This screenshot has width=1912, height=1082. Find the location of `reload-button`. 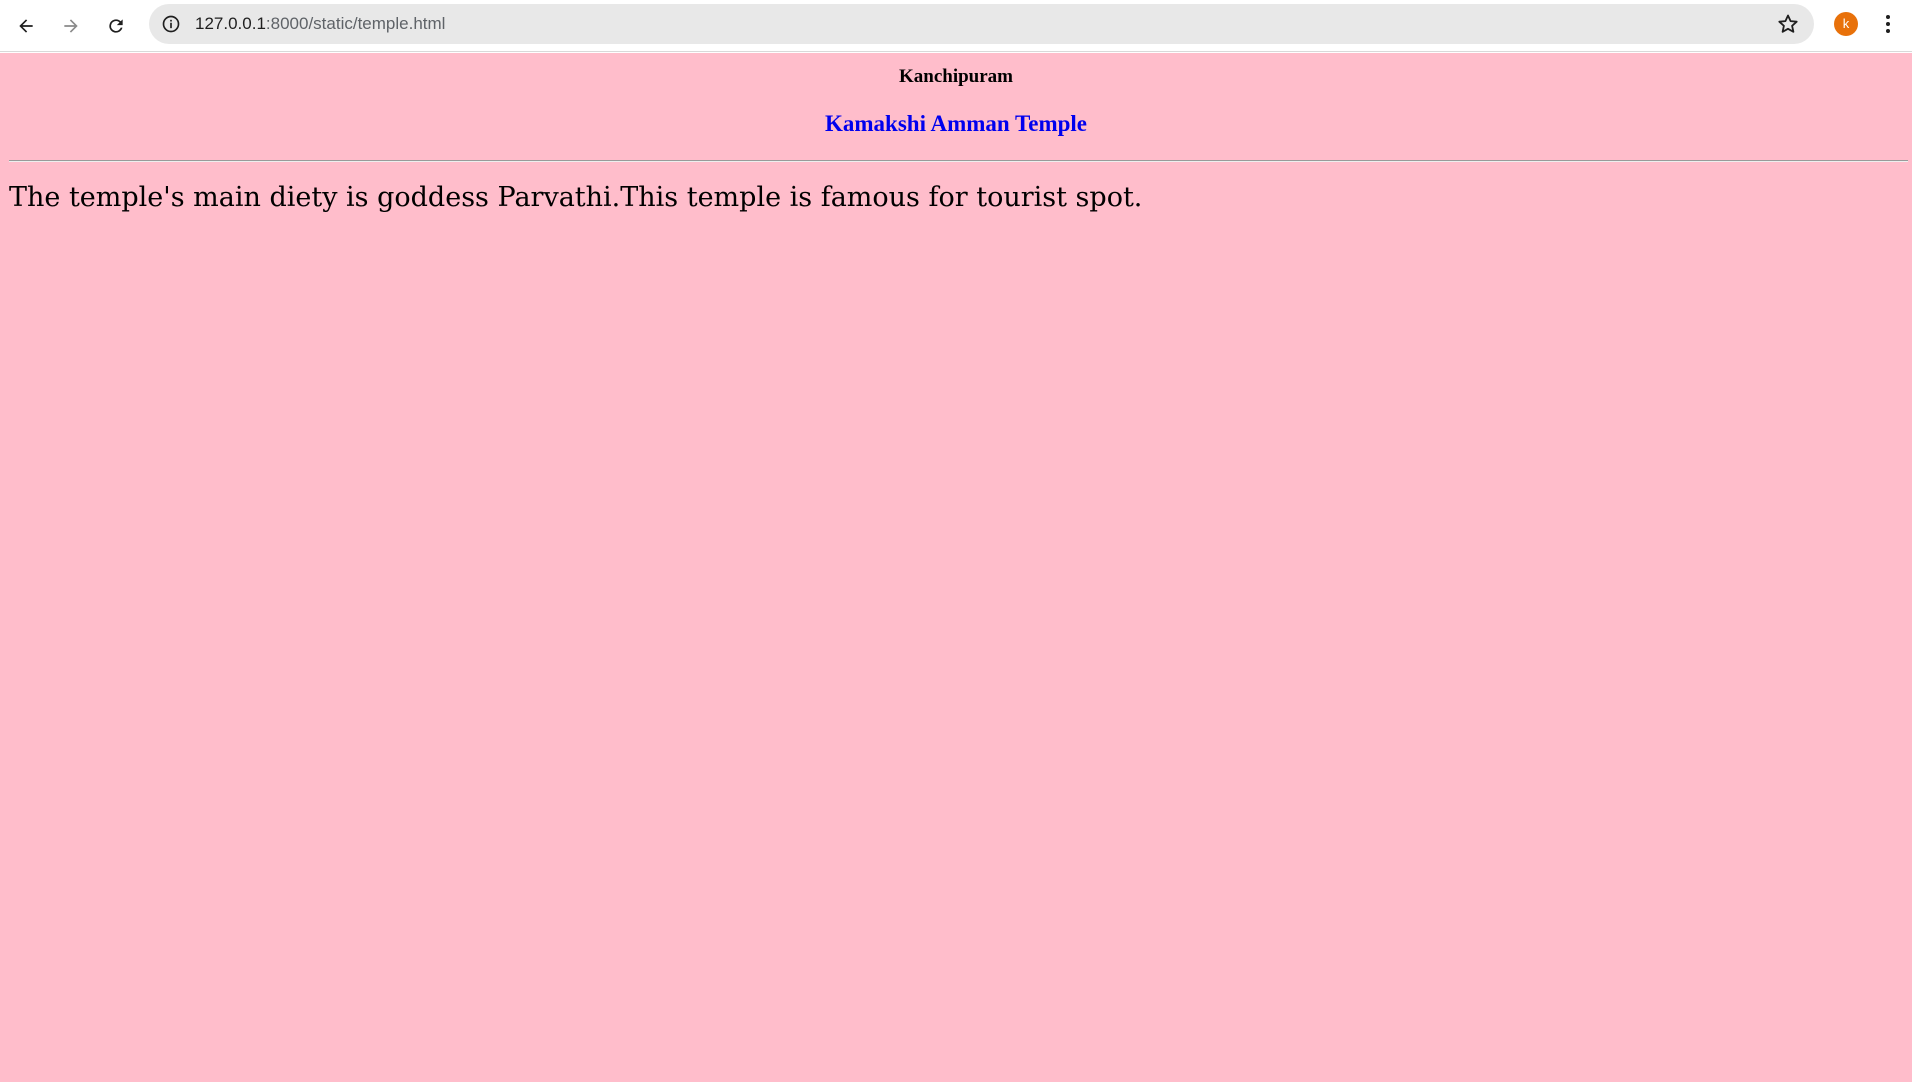

reload-button is located at coordinates (116, 26).